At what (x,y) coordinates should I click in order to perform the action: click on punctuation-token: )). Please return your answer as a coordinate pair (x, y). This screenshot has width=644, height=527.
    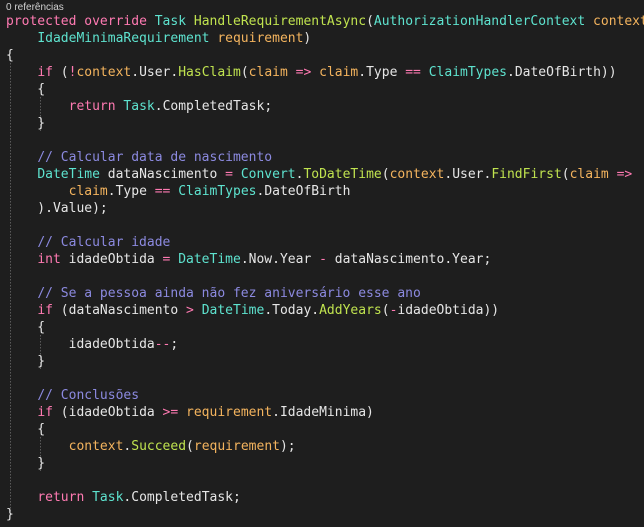
    Looking at the image, I should click on (491, 310).